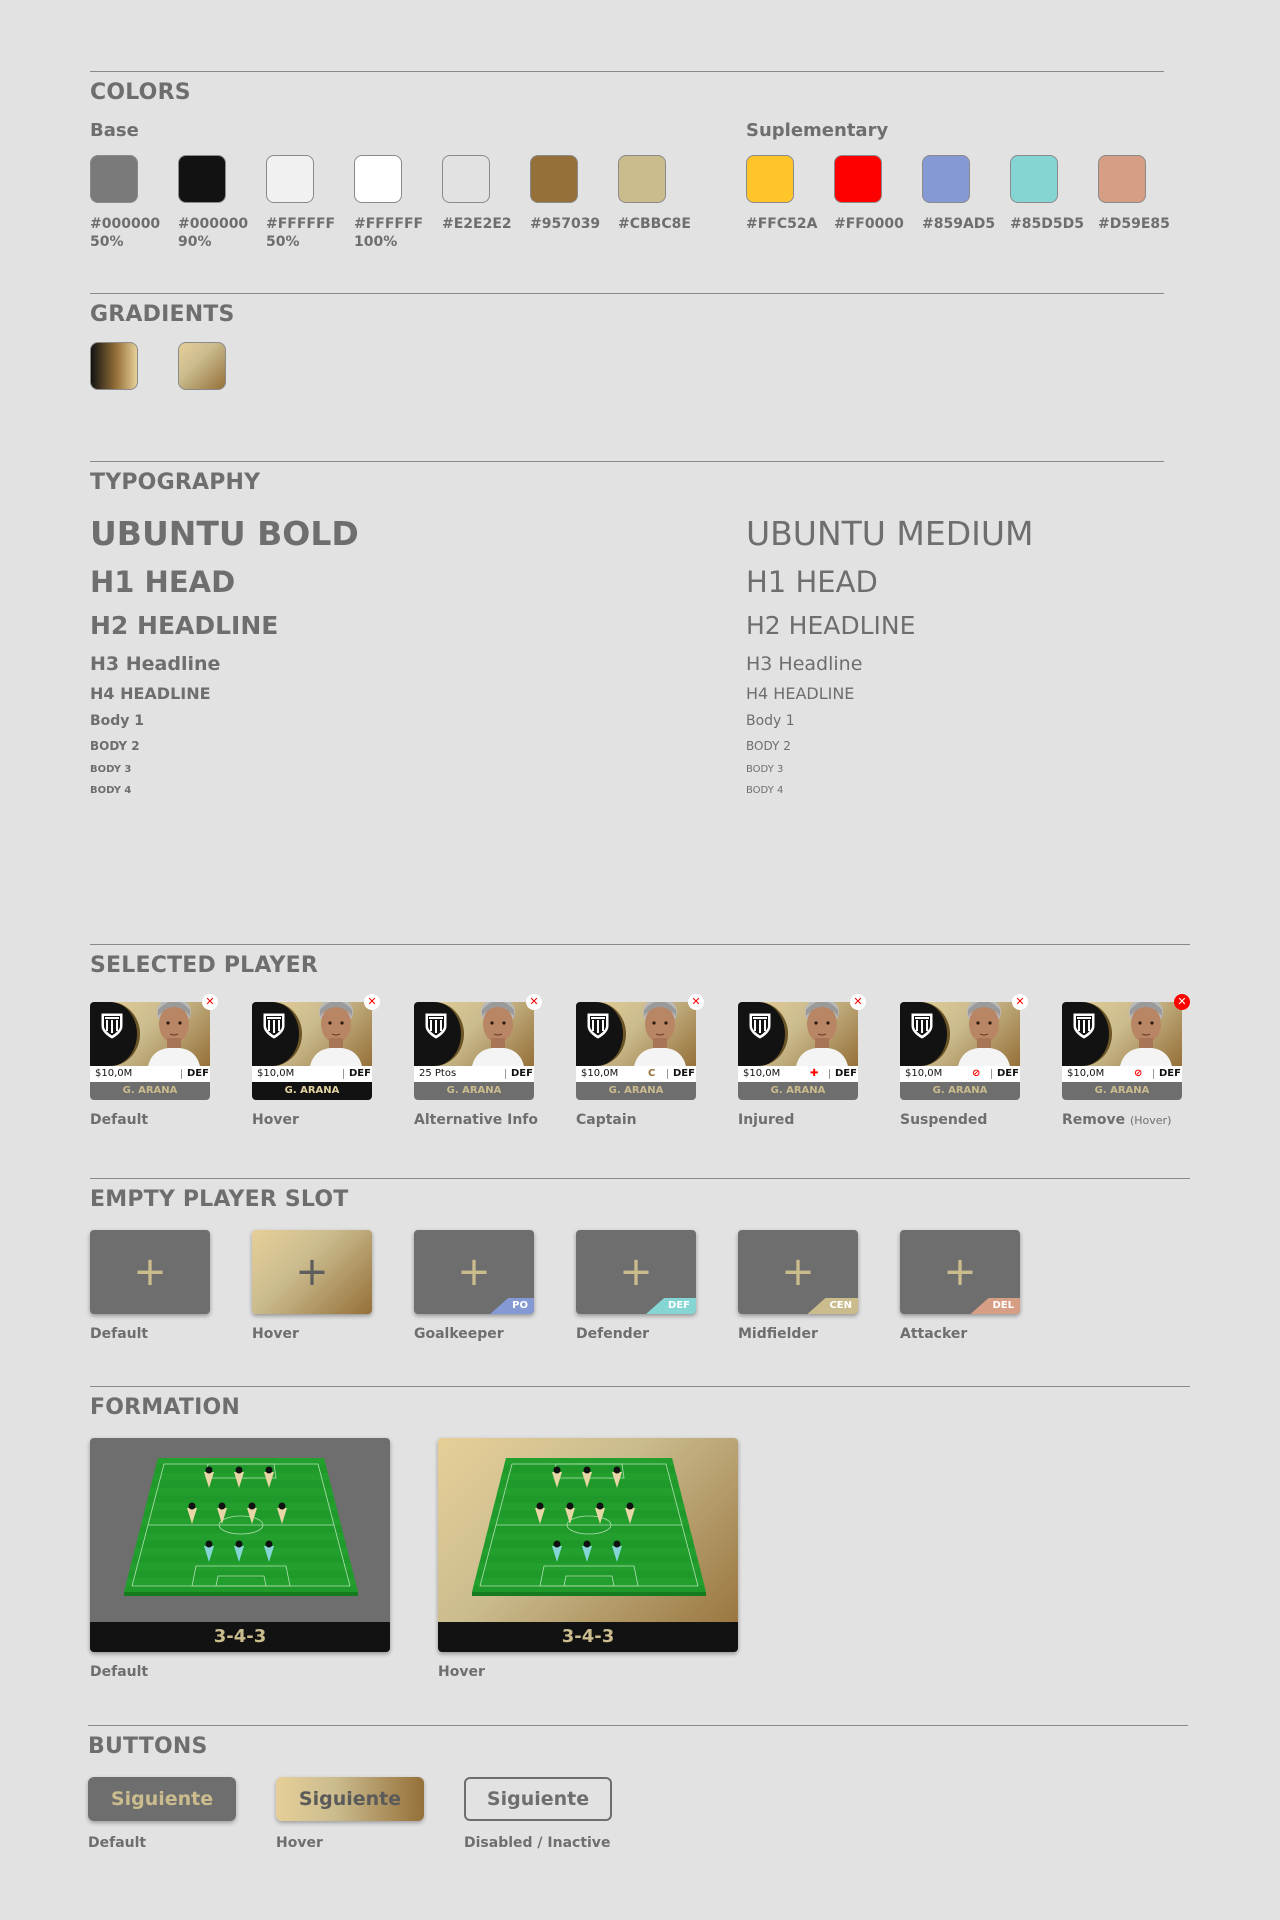  What do you see at coordinates (119, 1334) in the screenshot?
I see `slot-state-label: Default` at bounding box center [119, 1334].